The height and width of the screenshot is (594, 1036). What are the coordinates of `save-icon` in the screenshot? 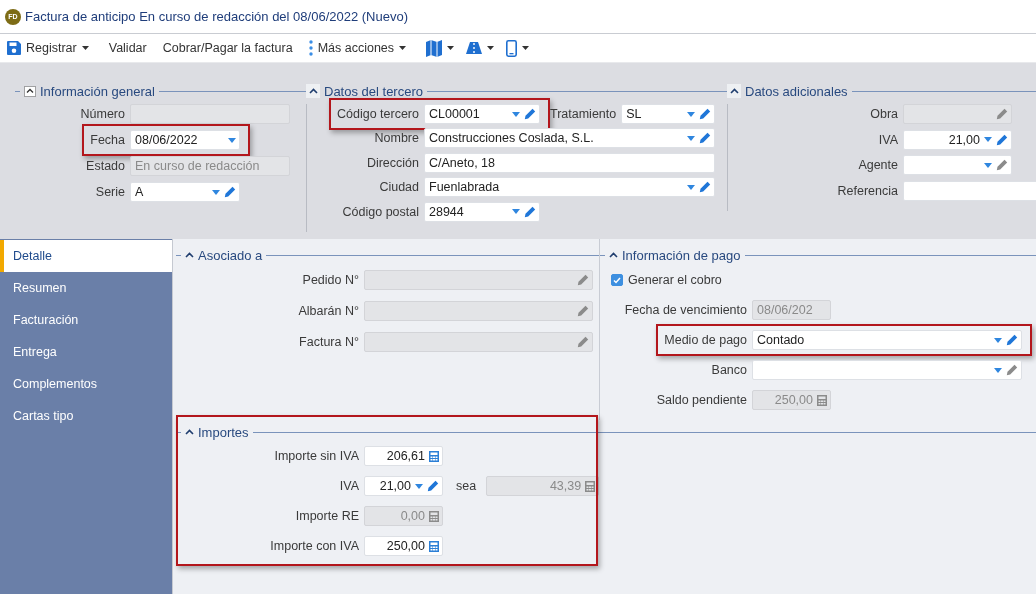 It's located at (14, 48).